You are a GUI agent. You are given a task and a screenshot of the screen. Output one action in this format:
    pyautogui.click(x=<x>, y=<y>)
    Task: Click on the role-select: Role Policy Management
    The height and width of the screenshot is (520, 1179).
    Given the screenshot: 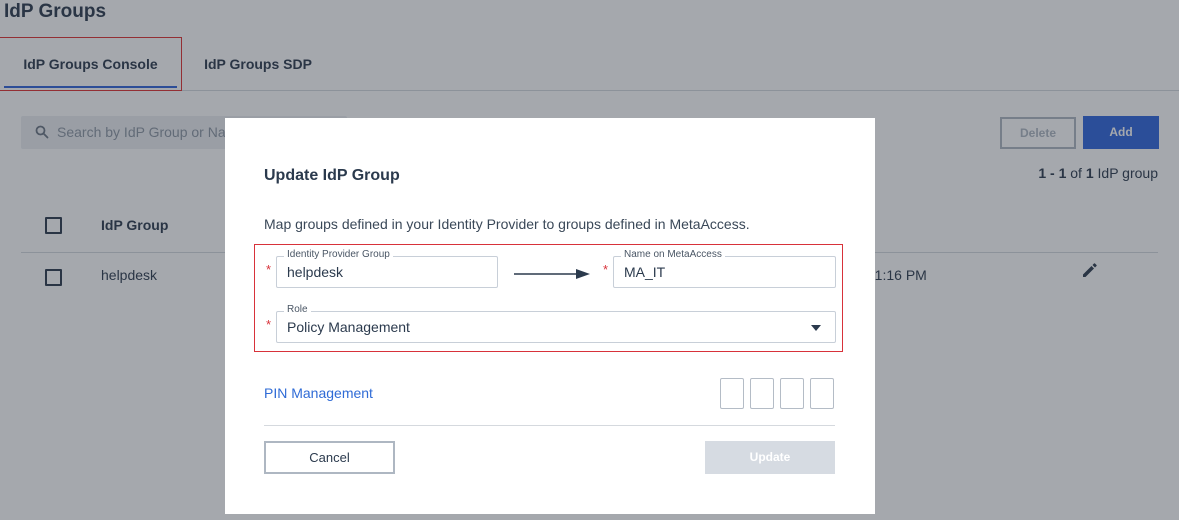 What is the action you would take?
    pyautogui.click(x=556, y=323)
    